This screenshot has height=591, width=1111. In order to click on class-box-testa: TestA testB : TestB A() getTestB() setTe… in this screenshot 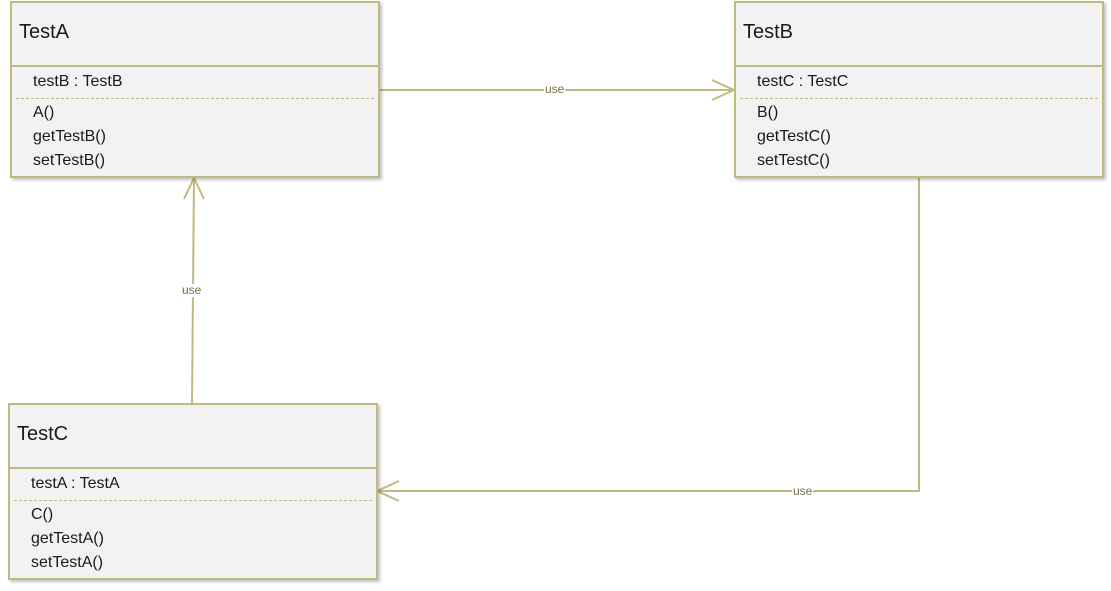, I will do `click(195, 89)`.